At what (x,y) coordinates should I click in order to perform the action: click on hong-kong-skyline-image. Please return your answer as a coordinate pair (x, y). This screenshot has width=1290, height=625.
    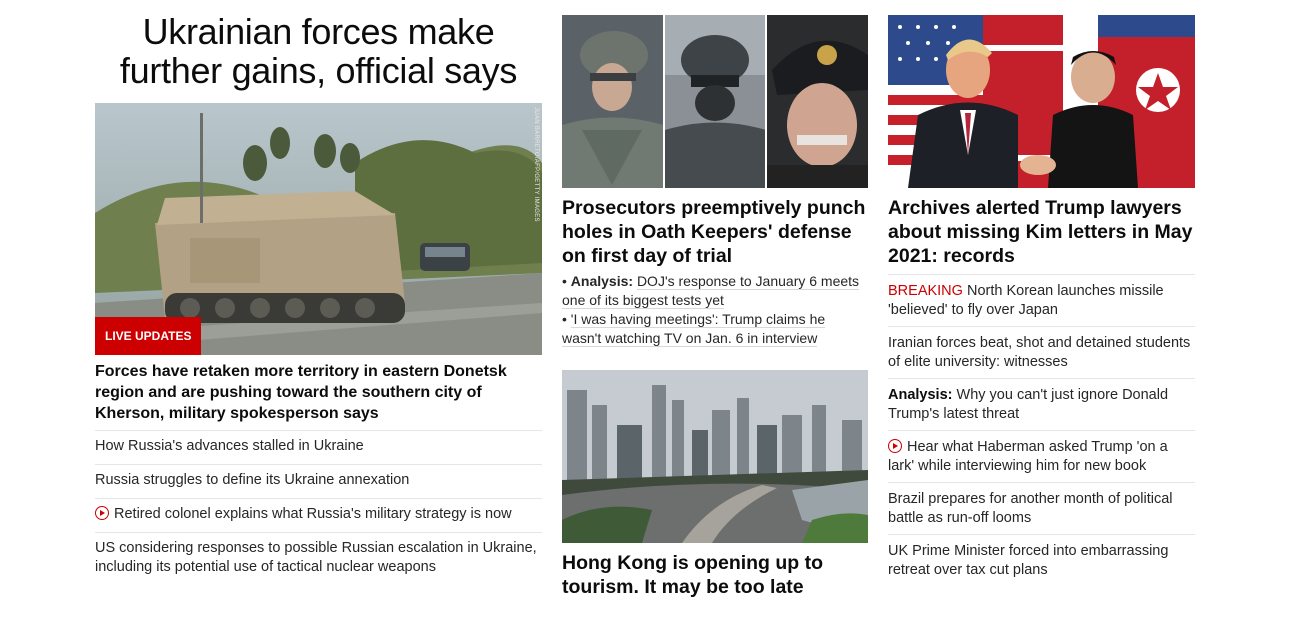
    Looking at the image, I should click on (715, 456).